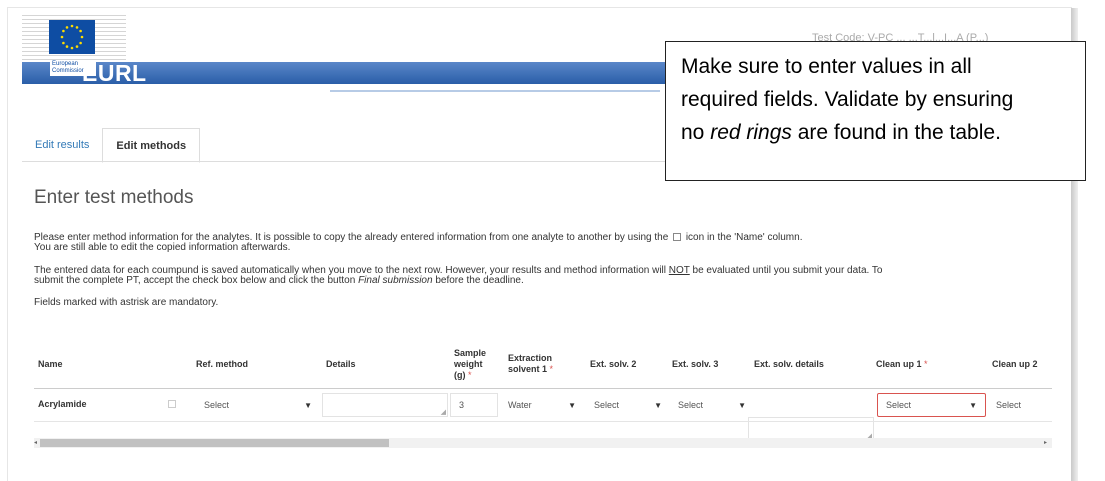  What do you see at coordinates (744, 237) in the screenshot?
I see `instruction-text: icon in the 'Name' column.` at bounding box center [744, 237].